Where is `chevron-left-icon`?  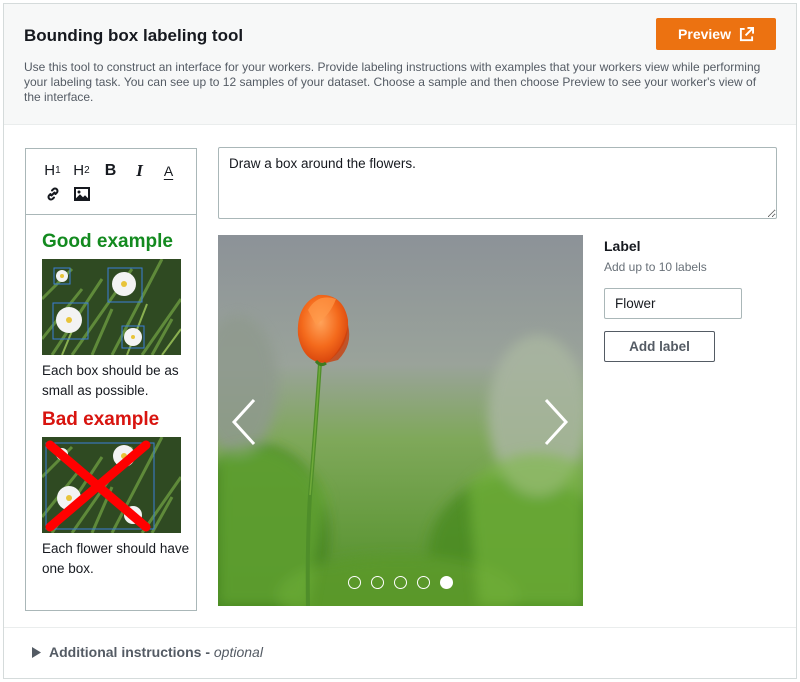 chevron-left-icon is located at coordinates (243, 422).